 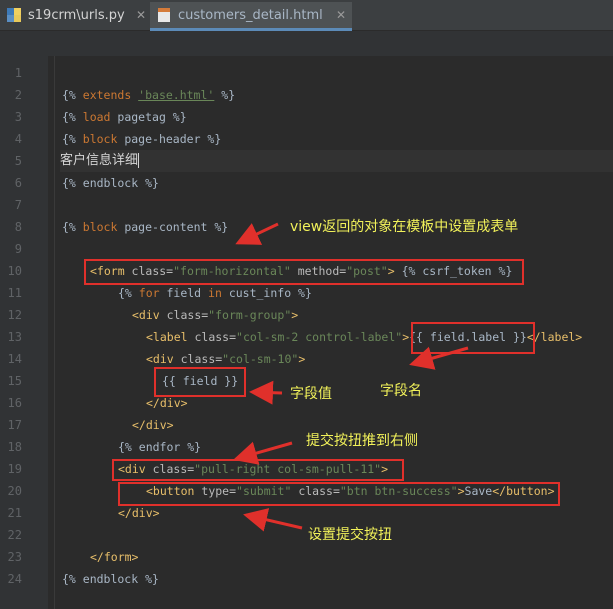 What do you see at coordinates (263, 453) in the screenshot?
I see `arrow-to-pull-right` at bounding box center [263, 453].